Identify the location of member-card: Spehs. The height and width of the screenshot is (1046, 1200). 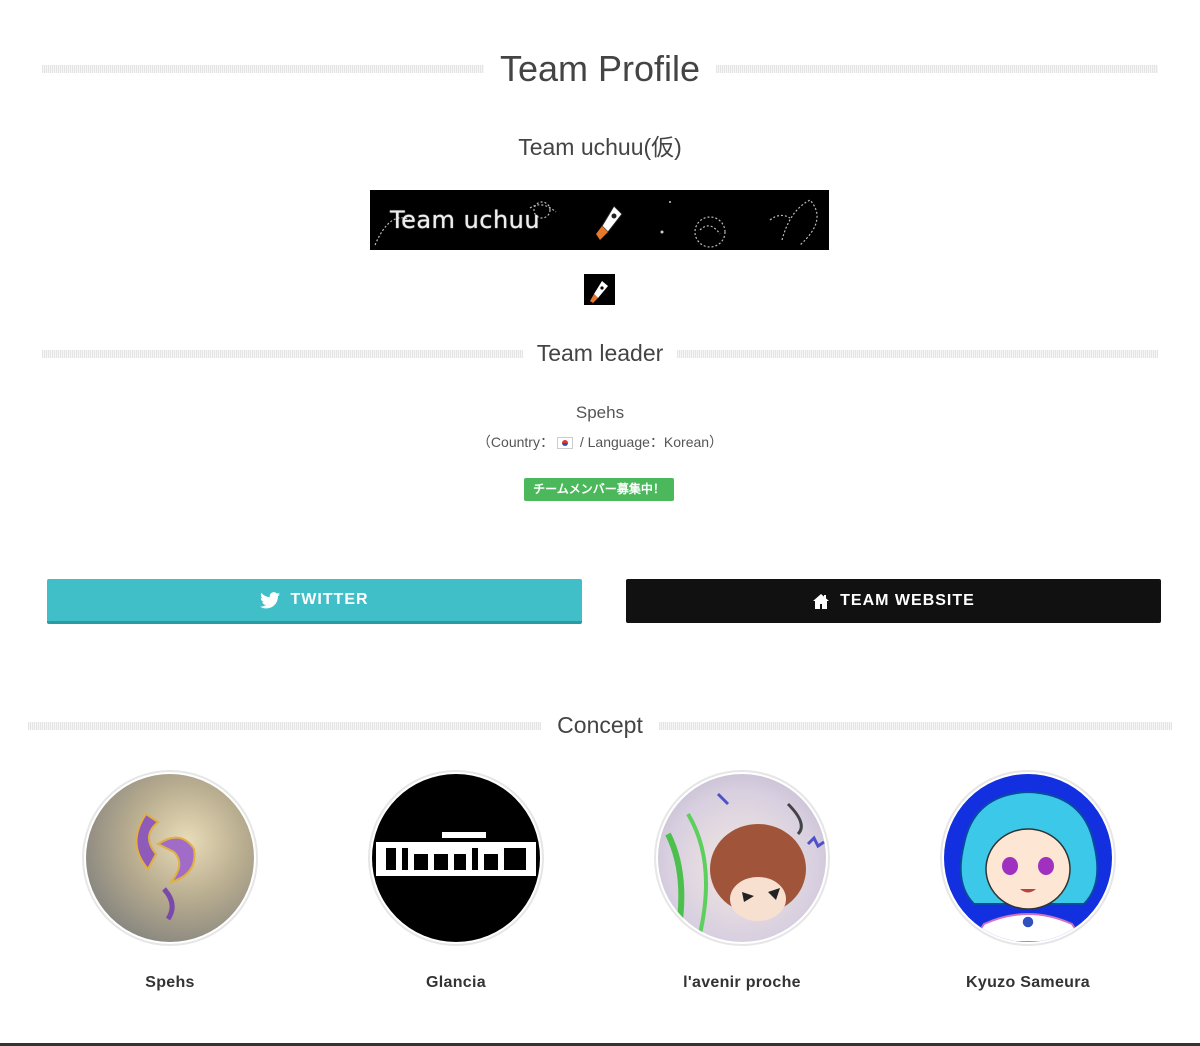
(170, 881).